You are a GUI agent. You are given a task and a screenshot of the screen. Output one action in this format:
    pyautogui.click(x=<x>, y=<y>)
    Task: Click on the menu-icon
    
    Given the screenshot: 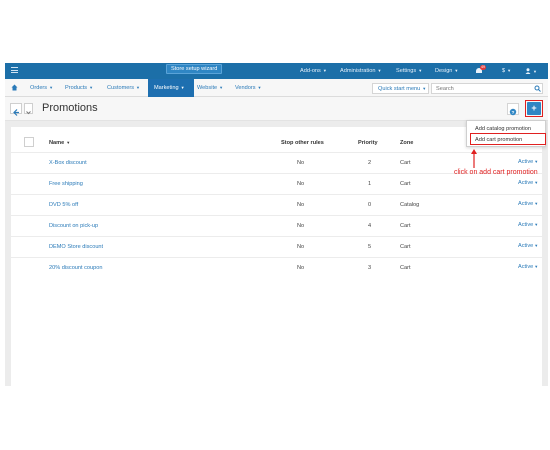 What is the action you would take?
    pyautogui.click(x=14, y=70)
    